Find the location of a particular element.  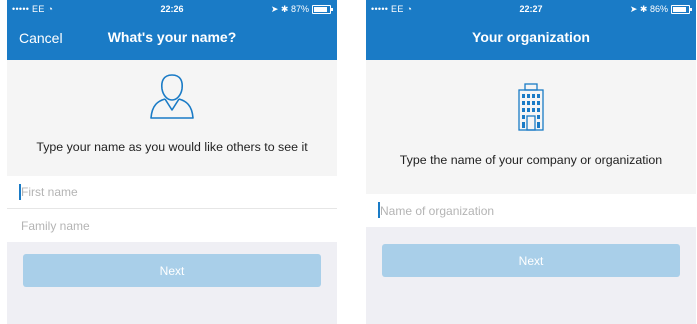

family-name-input is located at coordinates (172, 225).